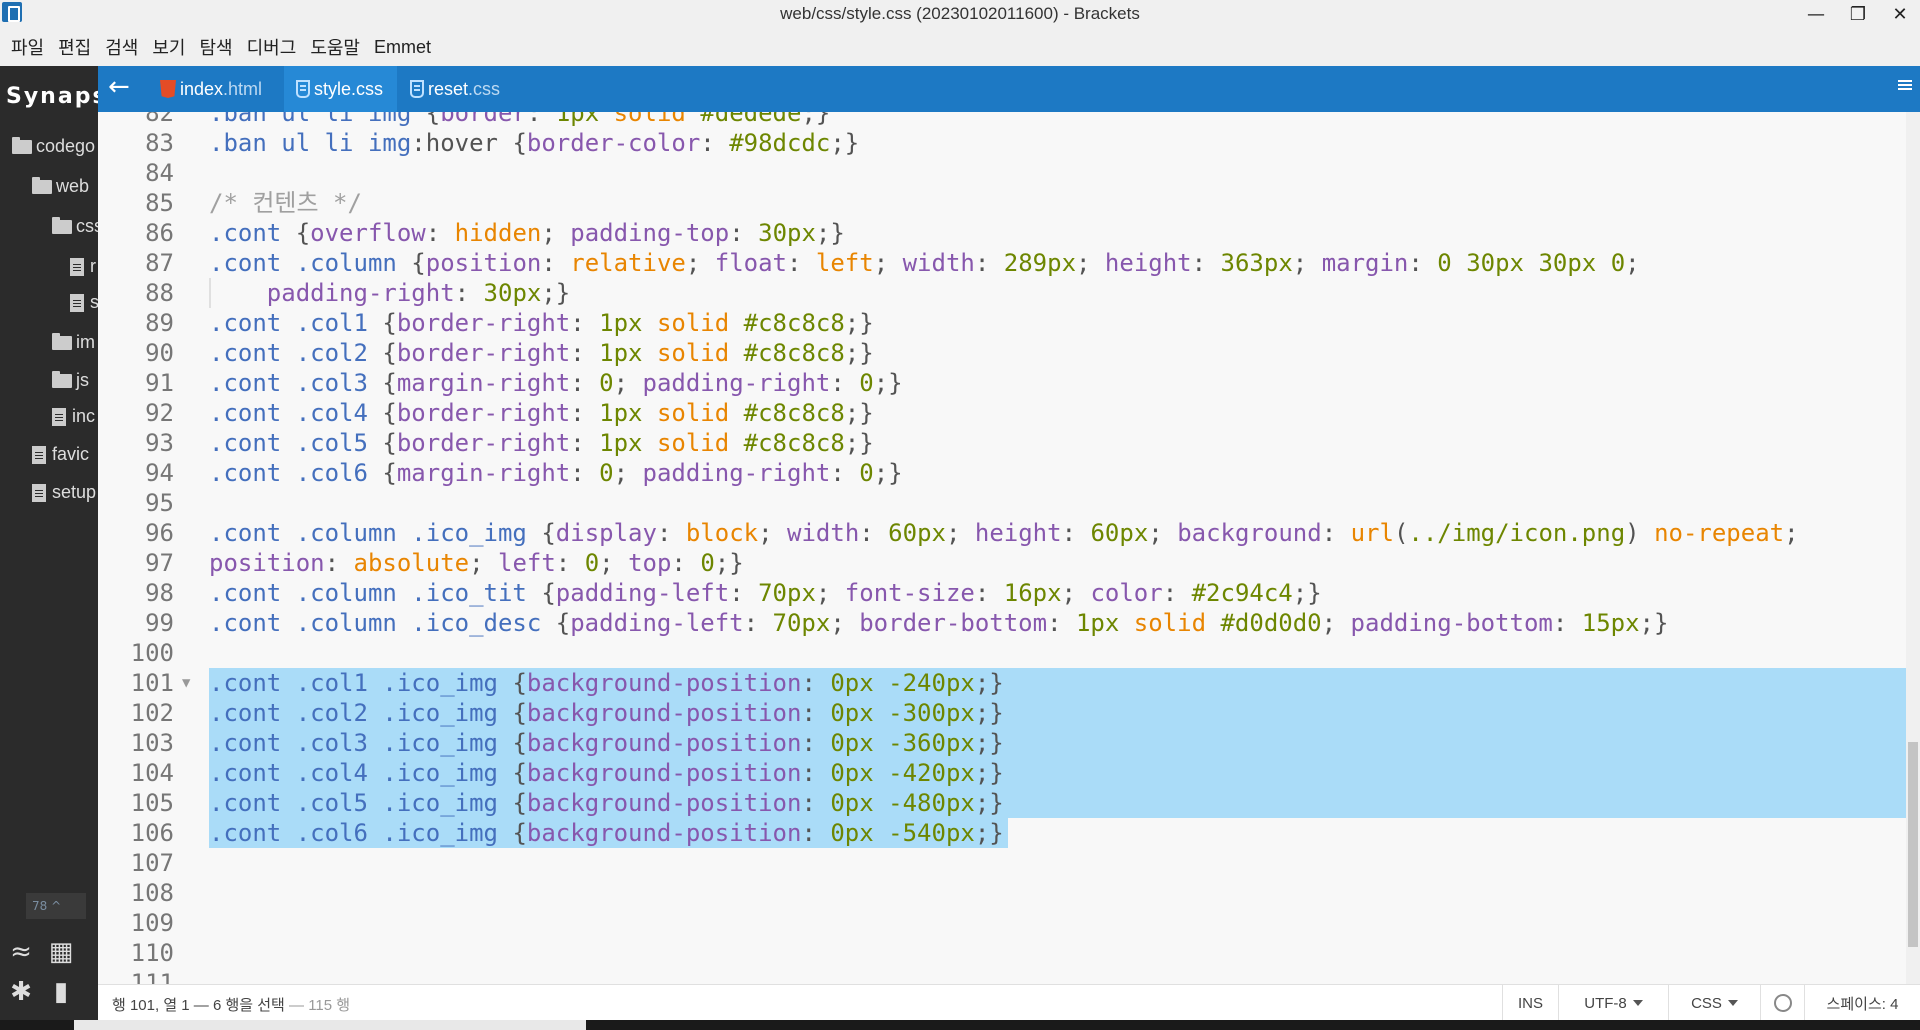 Image resolution: width=1920 pixels, height=1030 pixels. Describe the element at coordinates (136, 563) in the screenshot. I see `line-number: 97` at that location.